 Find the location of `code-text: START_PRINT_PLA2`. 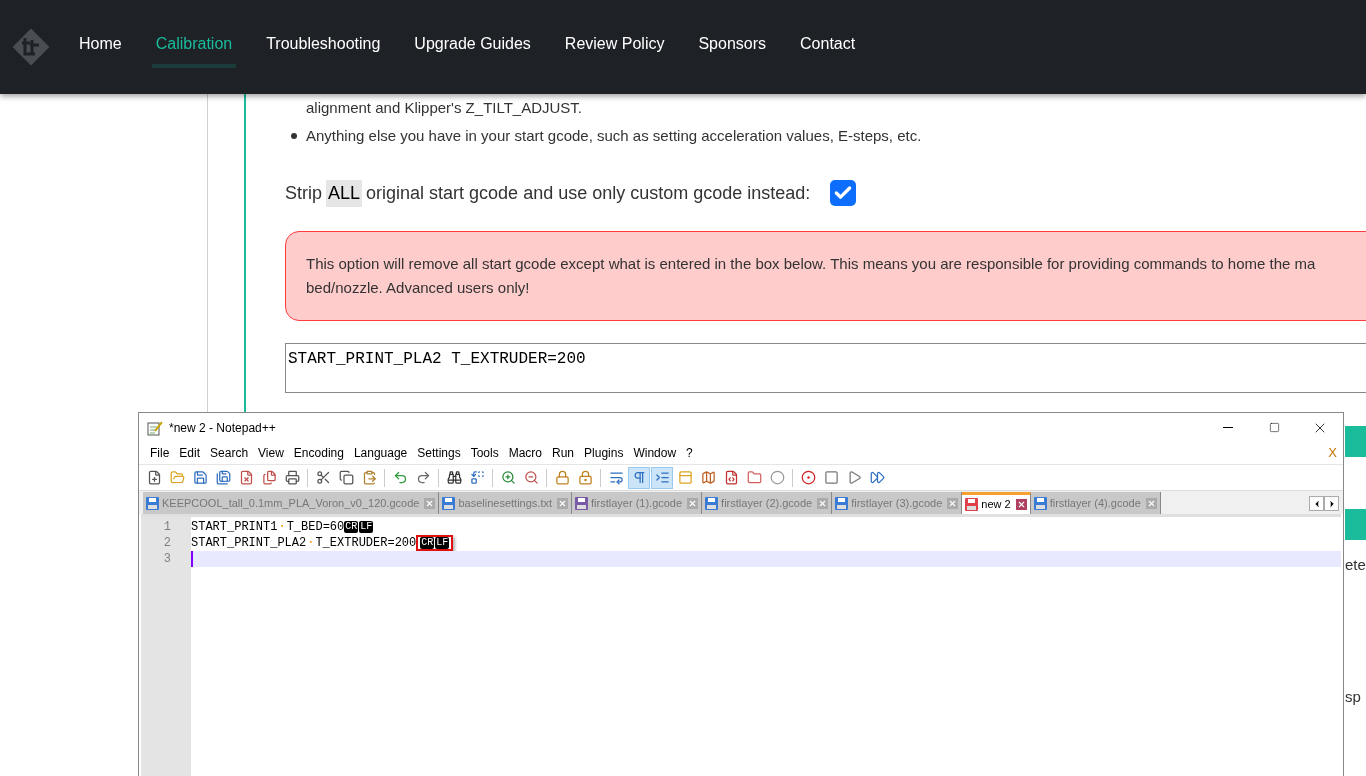

code-text: START_PRINT_PLA2 is located at coordinates (249, 543).